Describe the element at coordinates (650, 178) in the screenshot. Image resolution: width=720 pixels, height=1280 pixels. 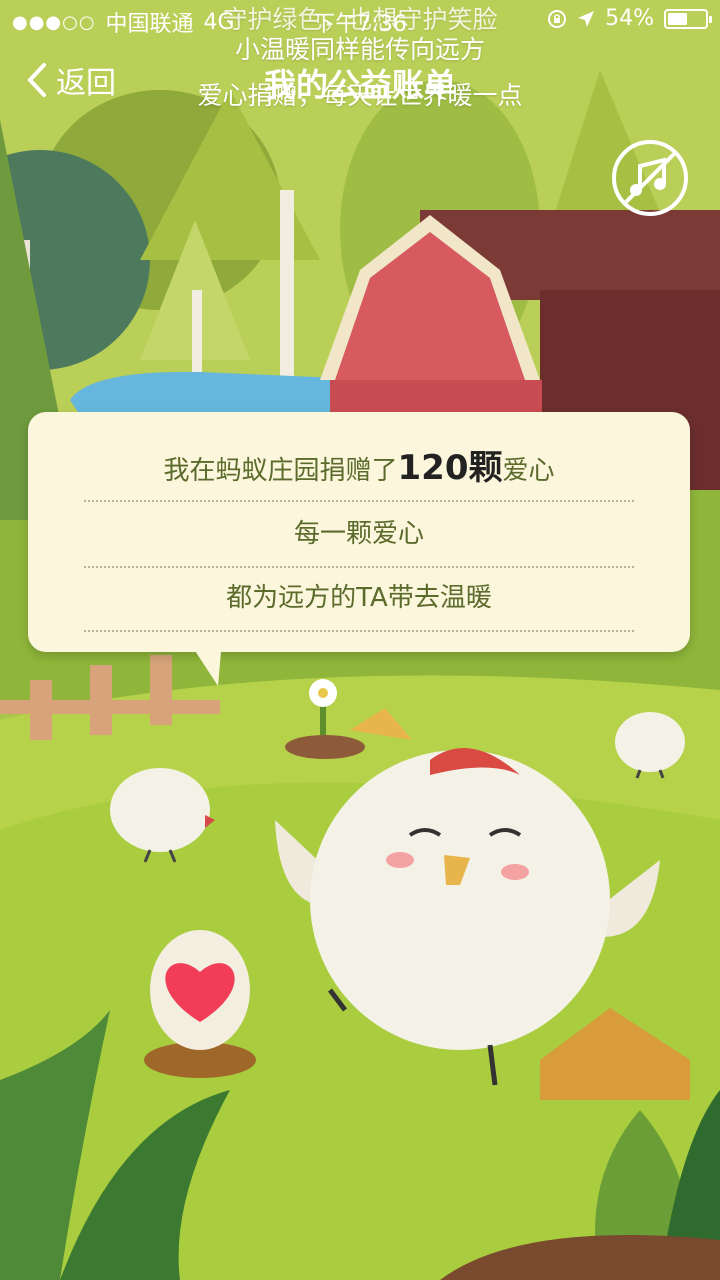
I see `music-off-icon` at that location.